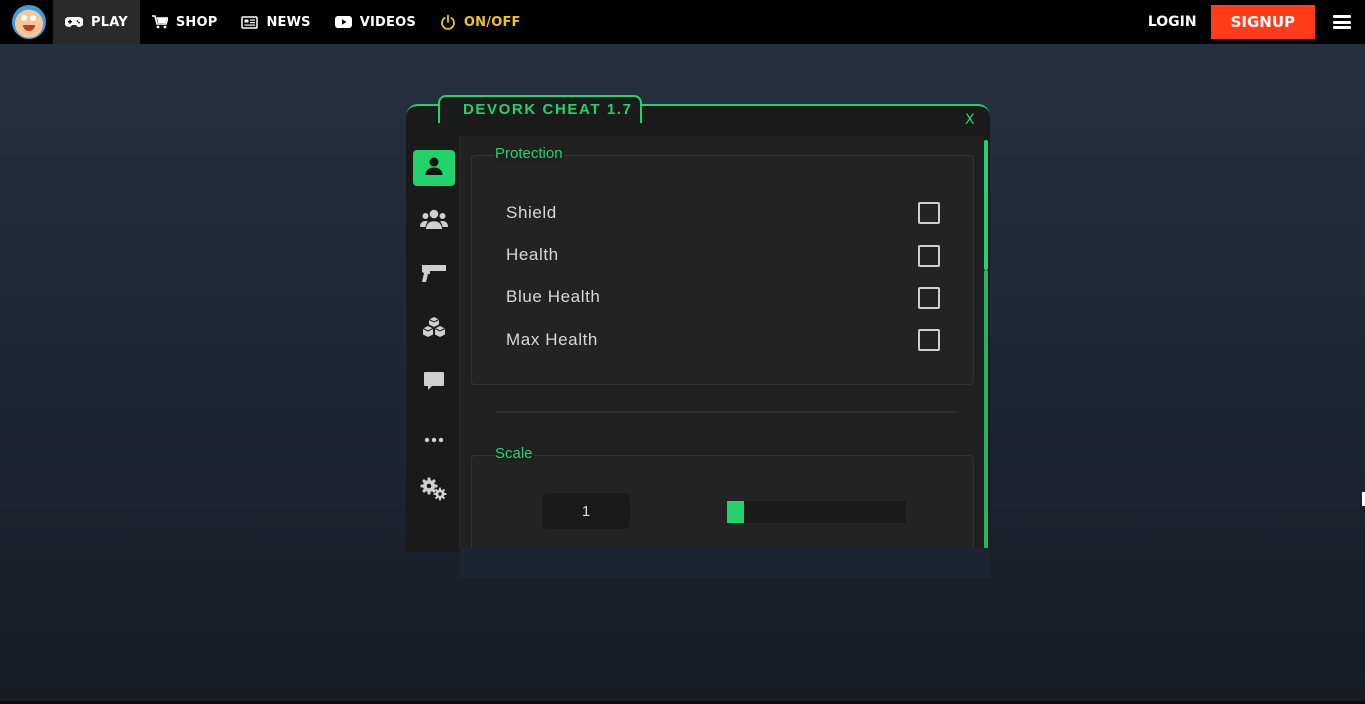 The height and width of the screenshot is (704, 1365). I want to click on sidebar-tab-settings, so click(434, 491).